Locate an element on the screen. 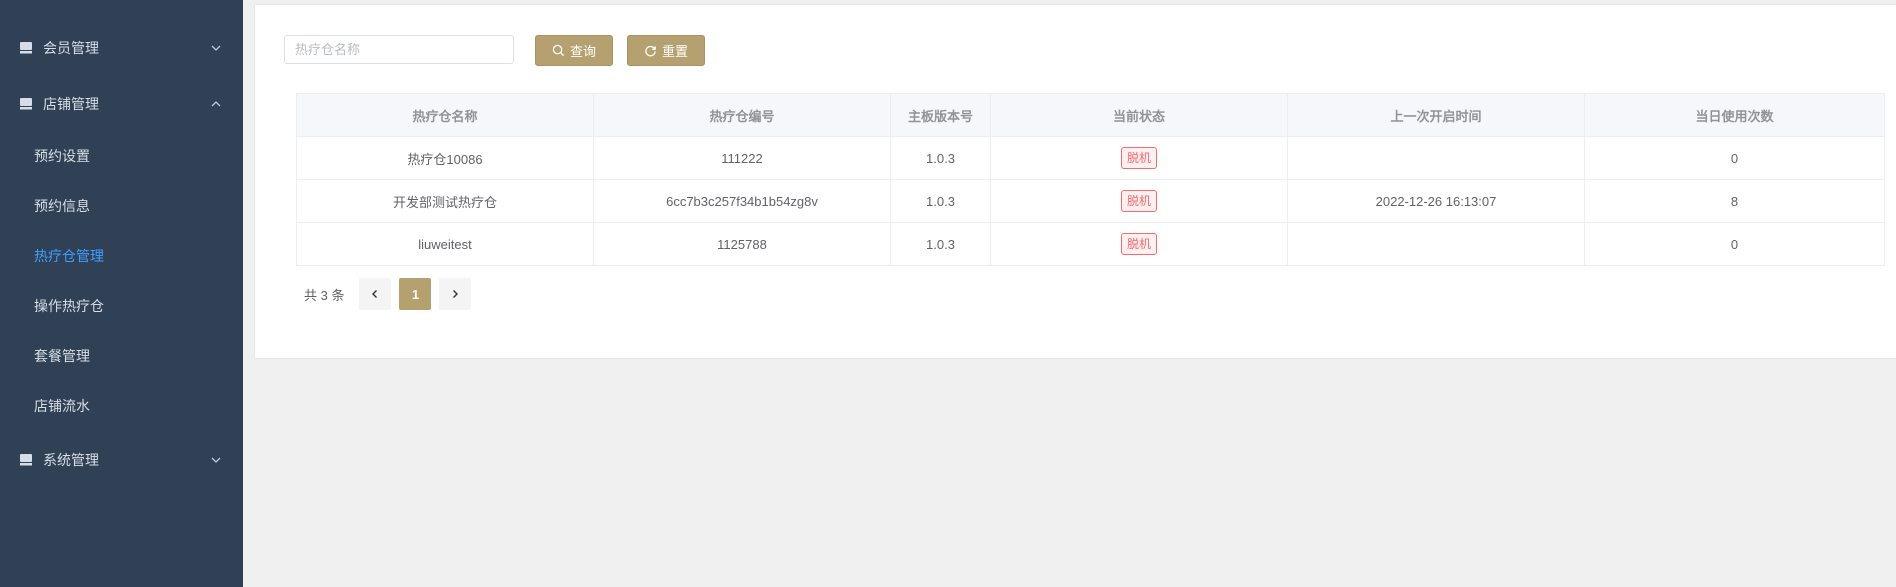 The image size is (1896, 587). reset-button-label: 重置 is located at coordinates (674, 51).